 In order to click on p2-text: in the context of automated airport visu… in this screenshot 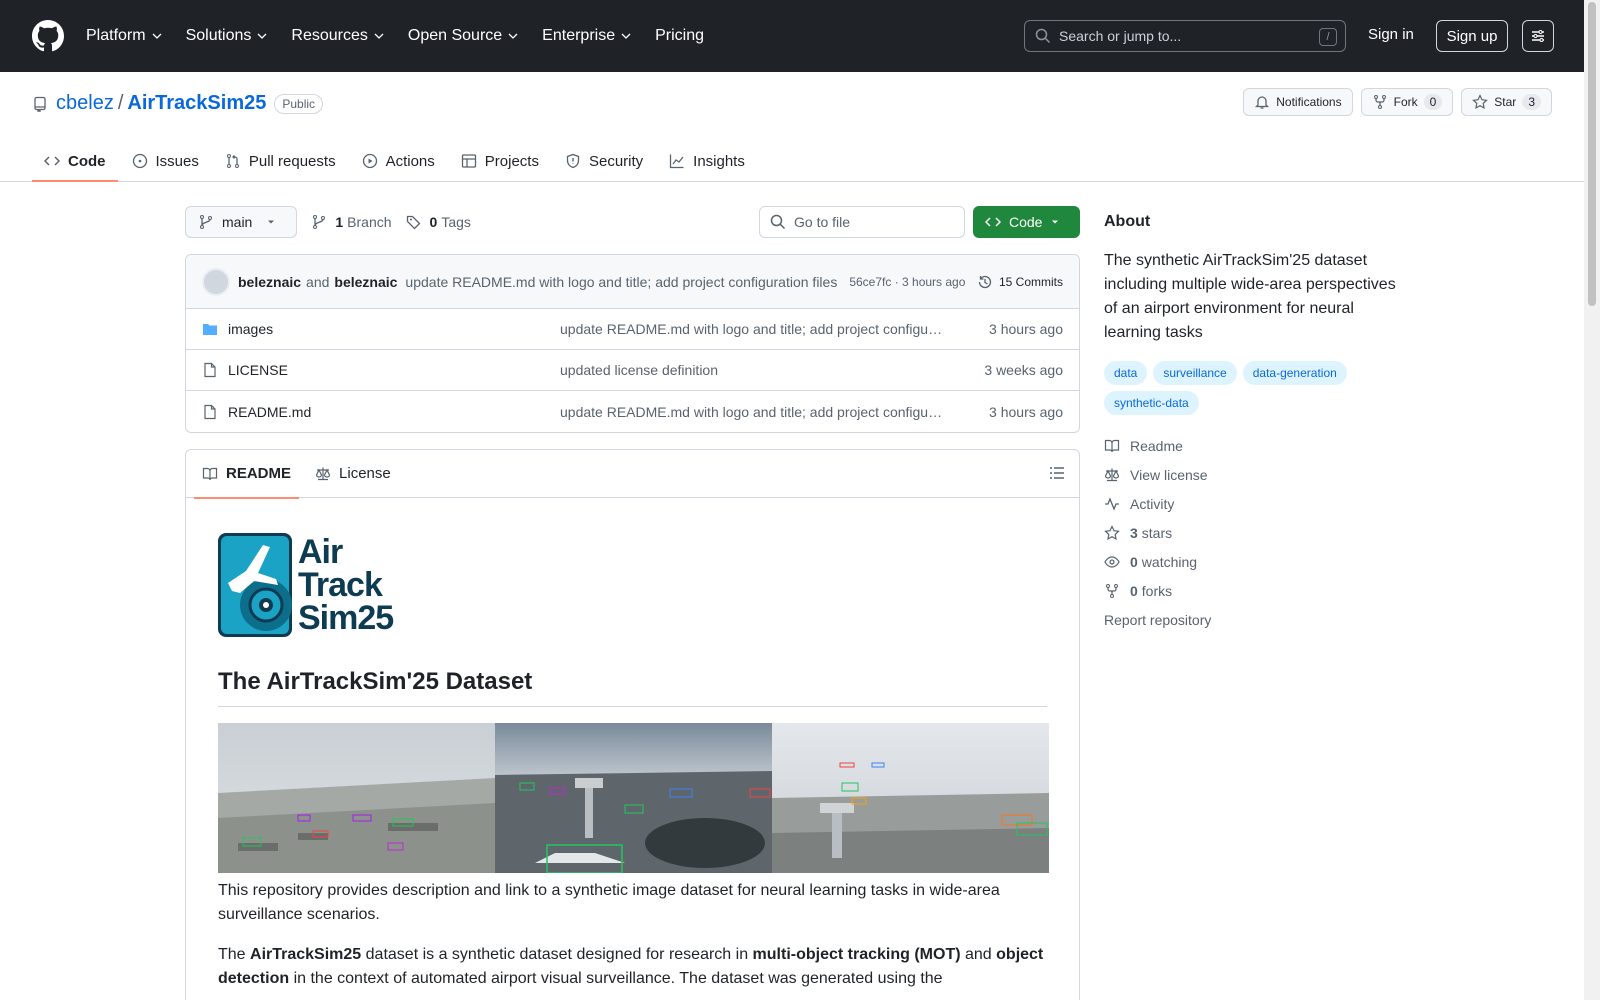, I will do `click(616, 978)`.